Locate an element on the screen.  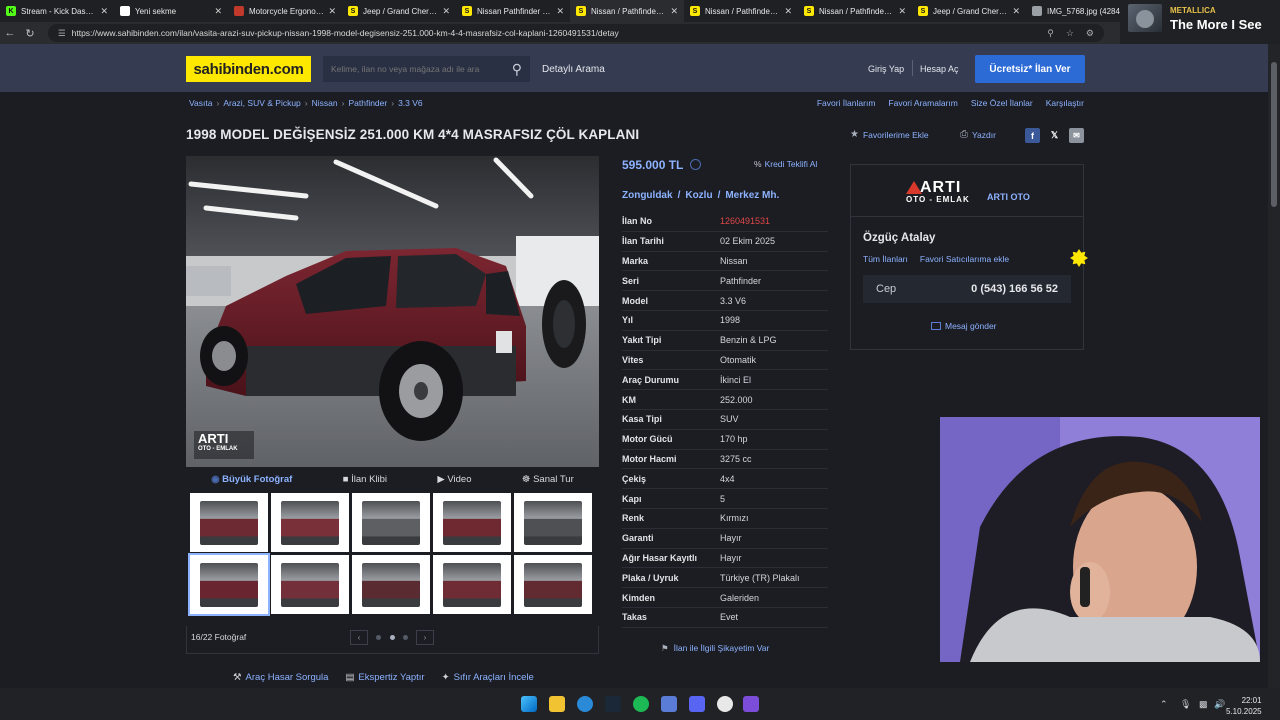
site-logo: sahibinden.com is located at coordinates (248, 69).